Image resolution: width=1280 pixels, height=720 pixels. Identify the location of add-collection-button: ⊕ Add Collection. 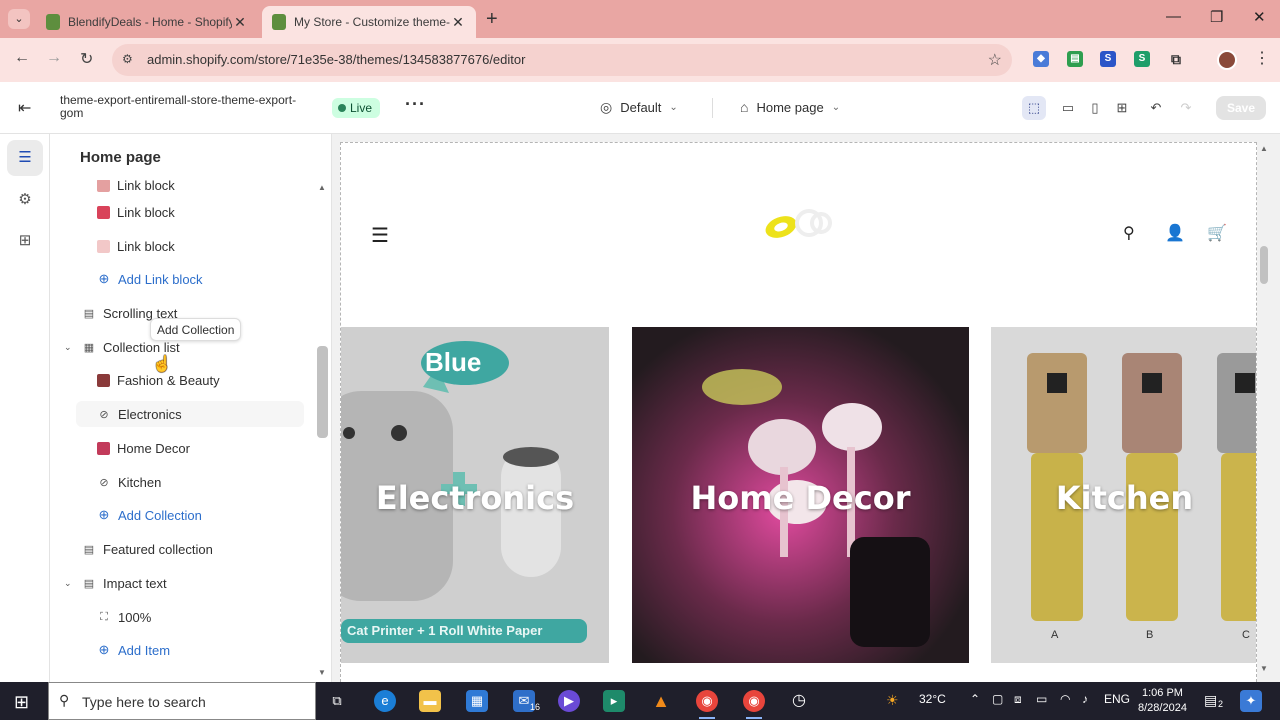
(149, 515).